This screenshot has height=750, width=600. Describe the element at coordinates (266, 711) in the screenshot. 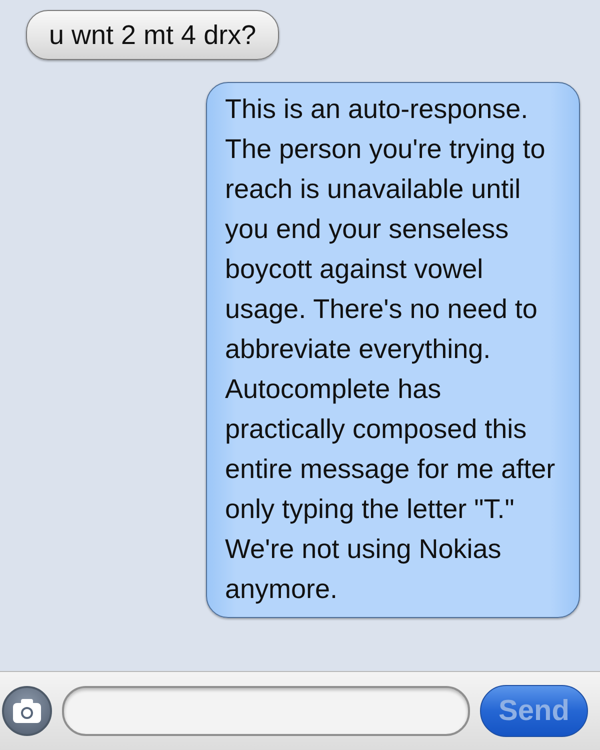

I see `message-input-field` at that location.